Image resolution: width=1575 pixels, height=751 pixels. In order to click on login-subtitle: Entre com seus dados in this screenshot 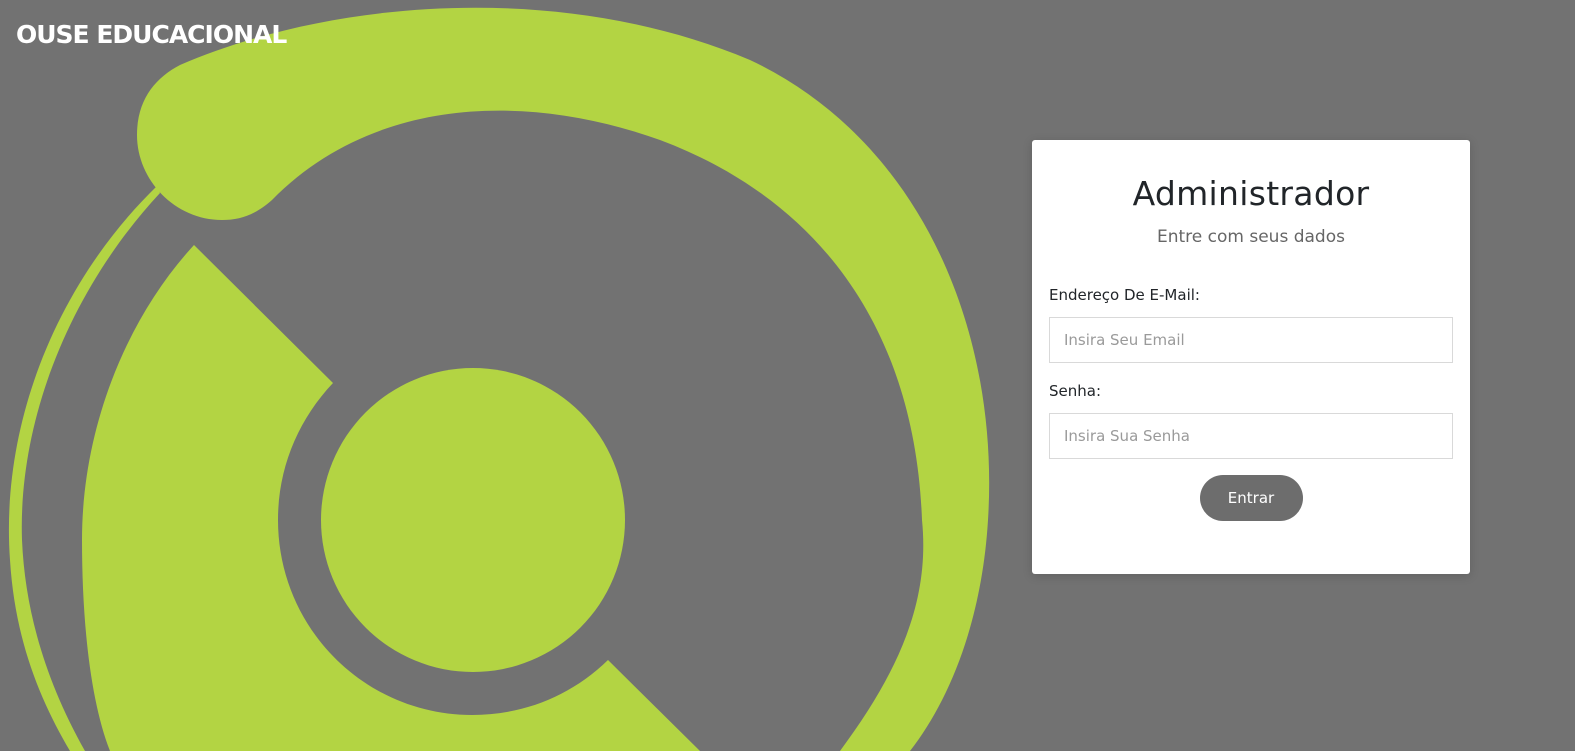, I will do `click(1251, 237)`.